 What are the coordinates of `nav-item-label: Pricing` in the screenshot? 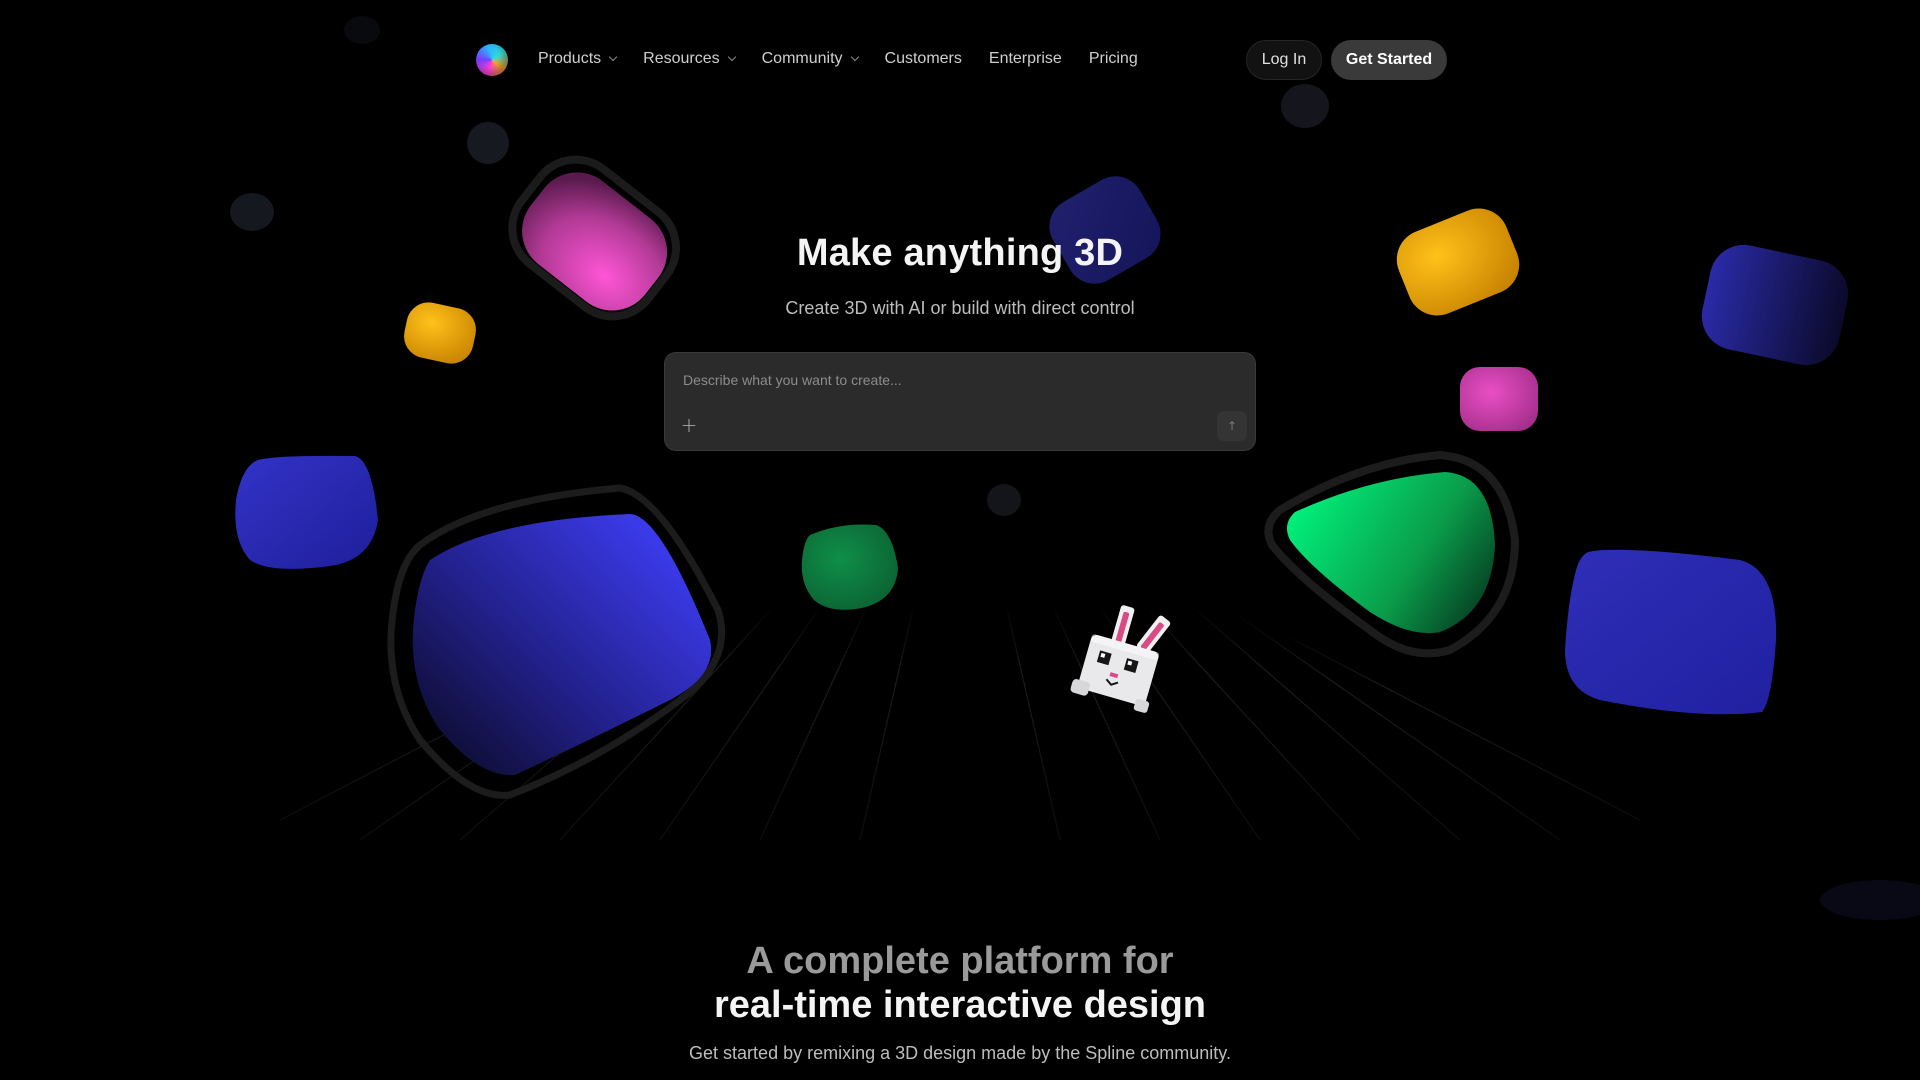 It's located at (1113, 58).